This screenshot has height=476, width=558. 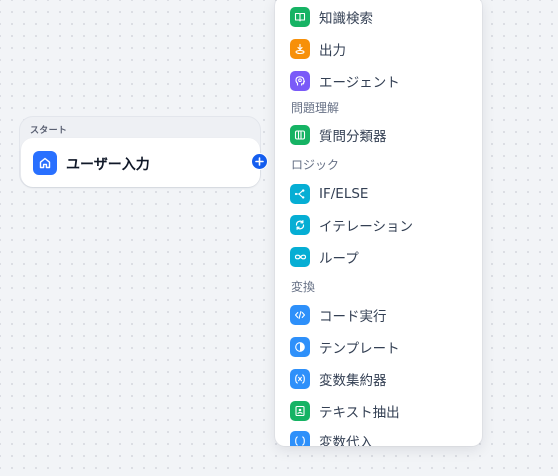 I want to click on block-label: エージェント, so click(x=359, y=83).